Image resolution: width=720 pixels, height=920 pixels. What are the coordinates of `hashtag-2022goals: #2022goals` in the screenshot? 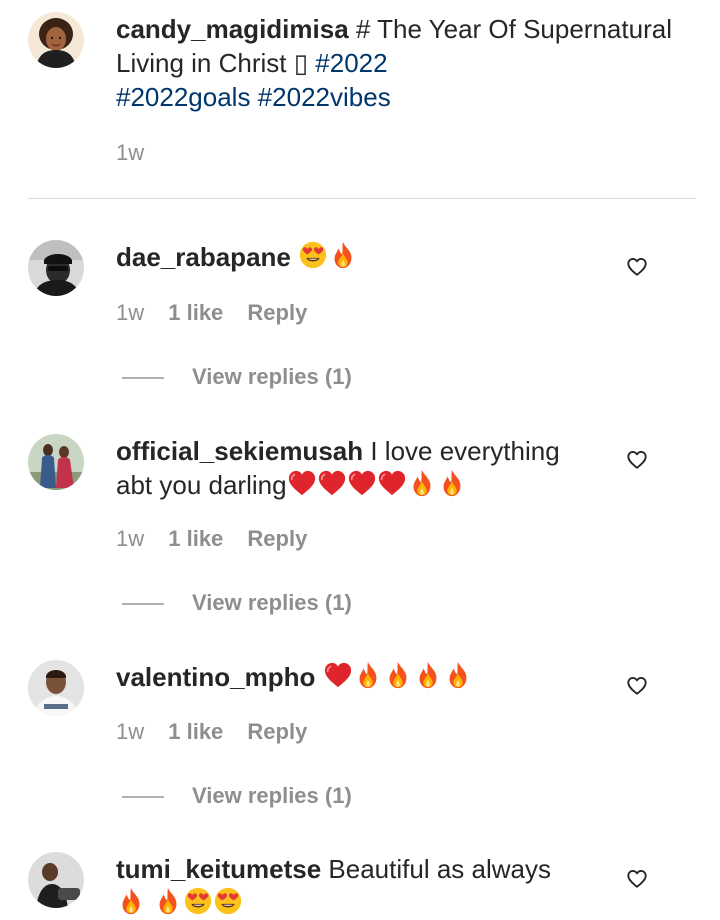 It's located at (183, 97).